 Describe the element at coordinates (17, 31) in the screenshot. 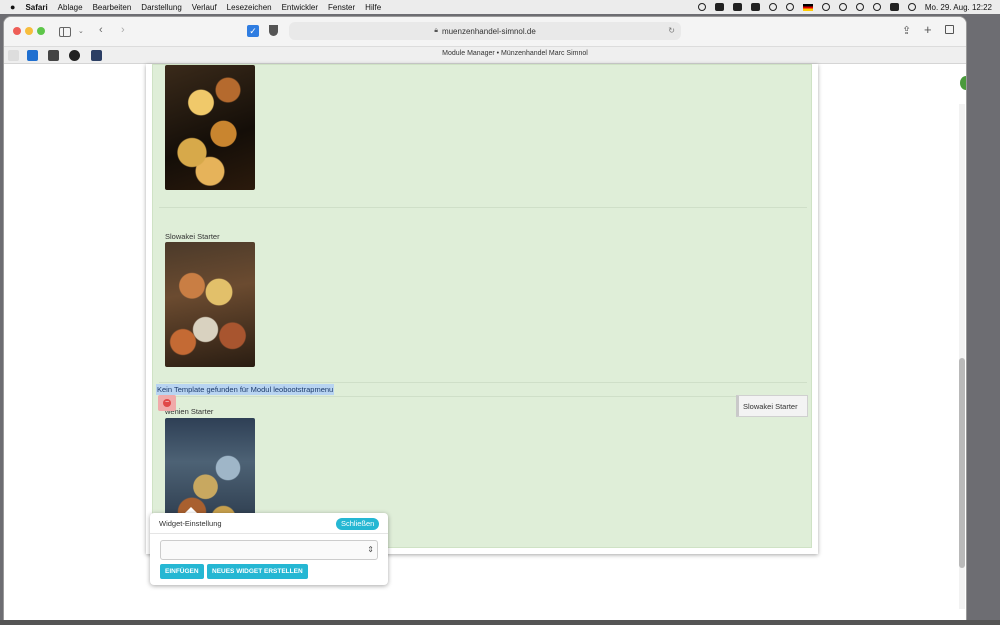

I see `close-window-button` at that location.